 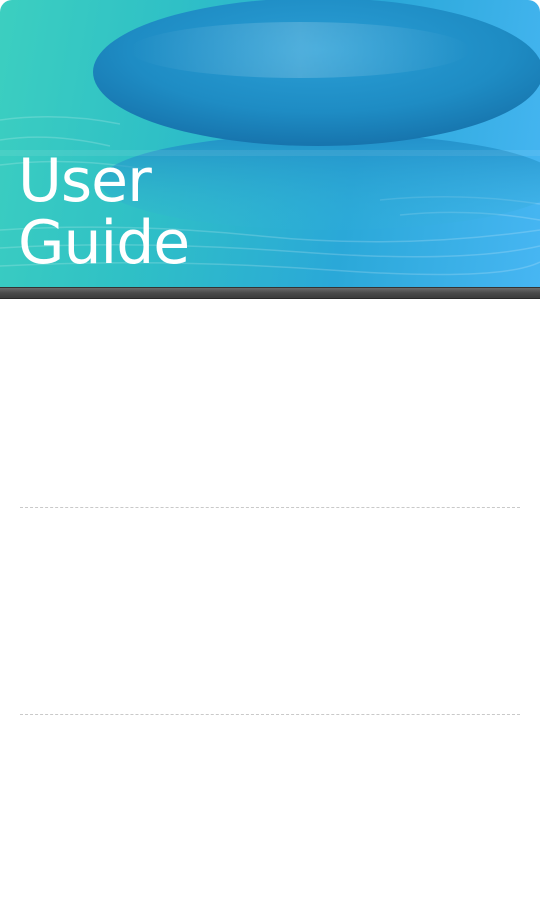 I want to click on banner-bottom-bar, so click(x=270, y=293).